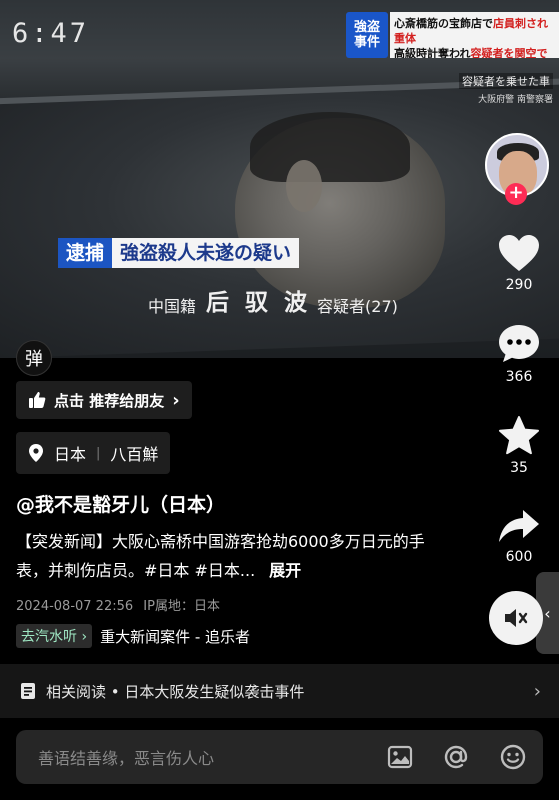 The image size is (559, 800). I want to click on like-button, so click(519, 253).